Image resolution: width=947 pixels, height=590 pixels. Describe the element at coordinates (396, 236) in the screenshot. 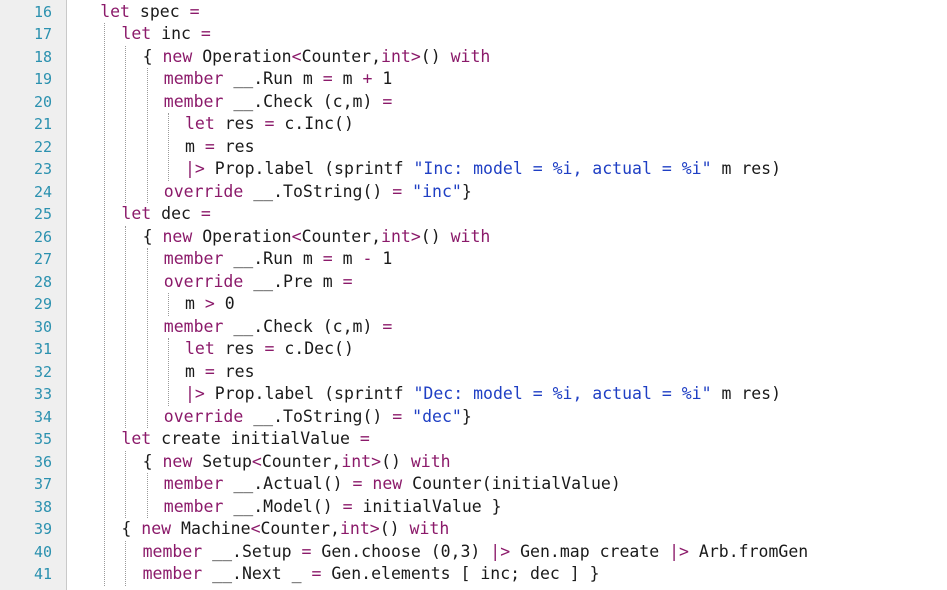

I see `keyword-token: int` at that location.